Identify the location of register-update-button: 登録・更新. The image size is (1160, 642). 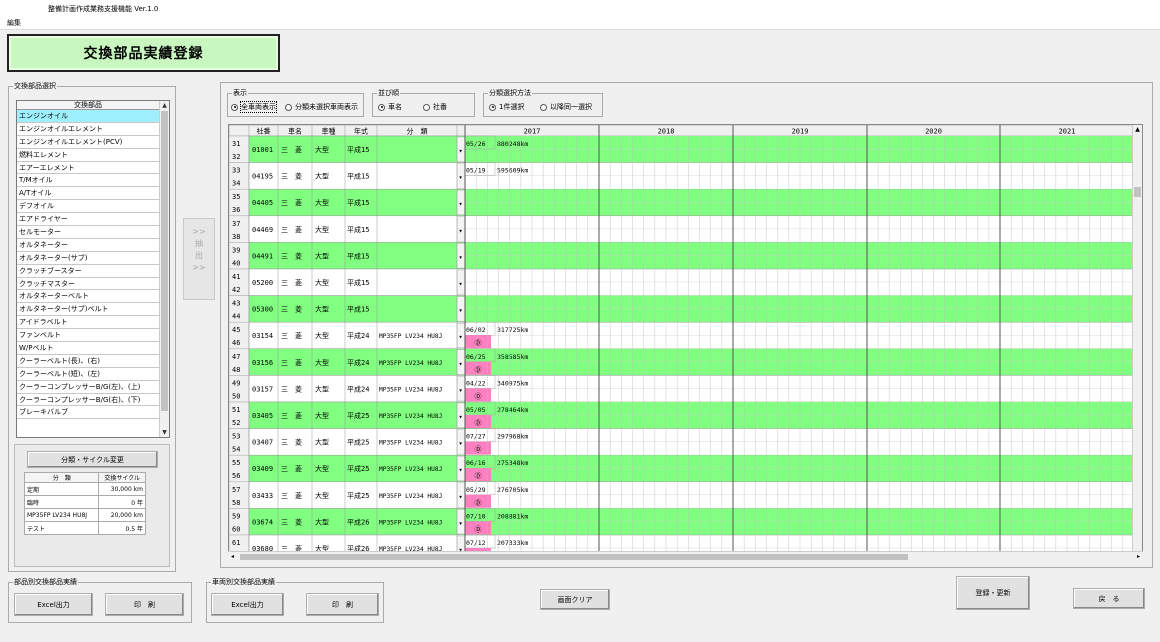
(993, 593).